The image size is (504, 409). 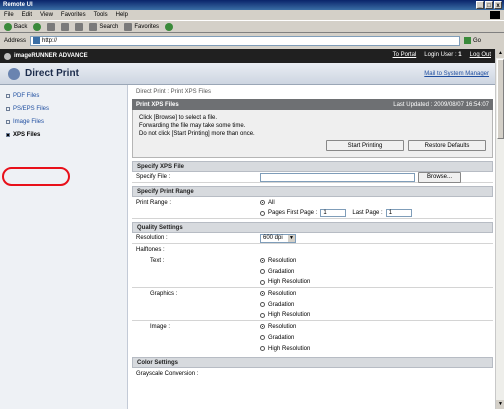 What do you see at coordinates (312, 191) in the screenshot?
I see `print-range-header: Specify Print Range` at bounding box center [312, 191].